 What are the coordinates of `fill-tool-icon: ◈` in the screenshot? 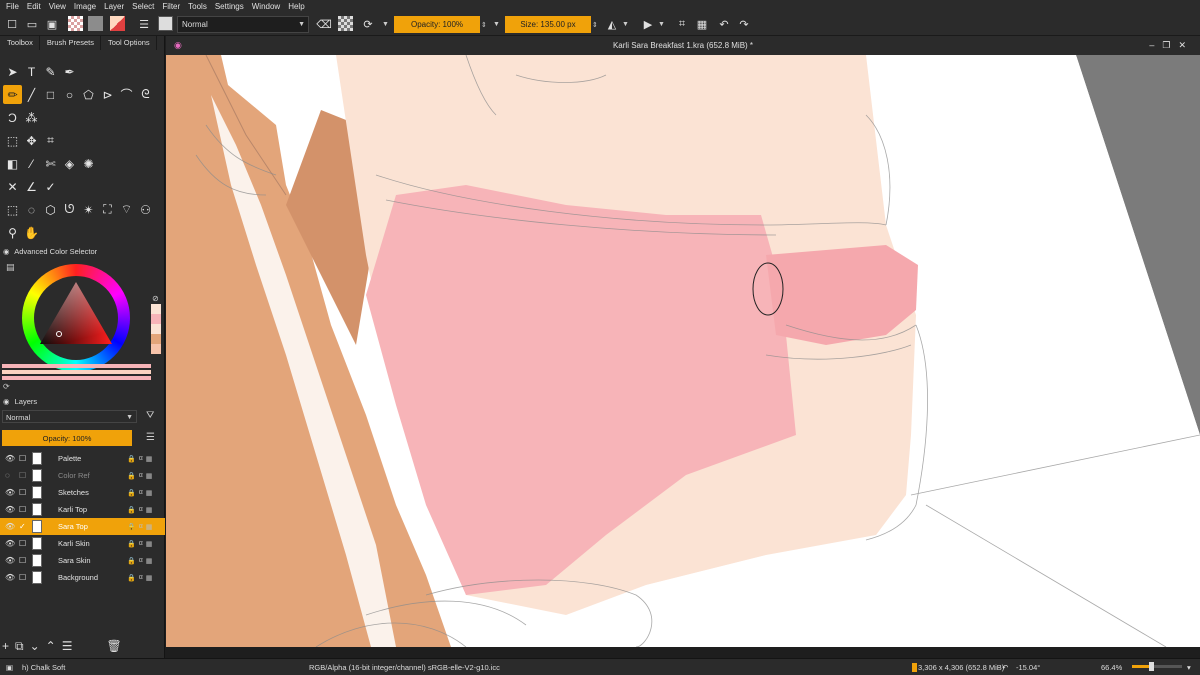 It's located at (69, 163).